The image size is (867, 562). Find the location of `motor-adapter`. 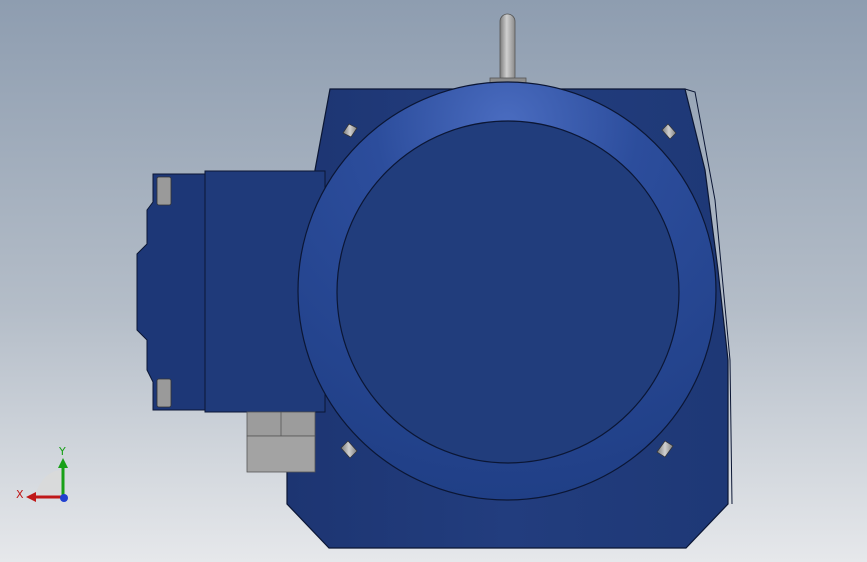

motor-adapter is located at coordinates (231, 291).